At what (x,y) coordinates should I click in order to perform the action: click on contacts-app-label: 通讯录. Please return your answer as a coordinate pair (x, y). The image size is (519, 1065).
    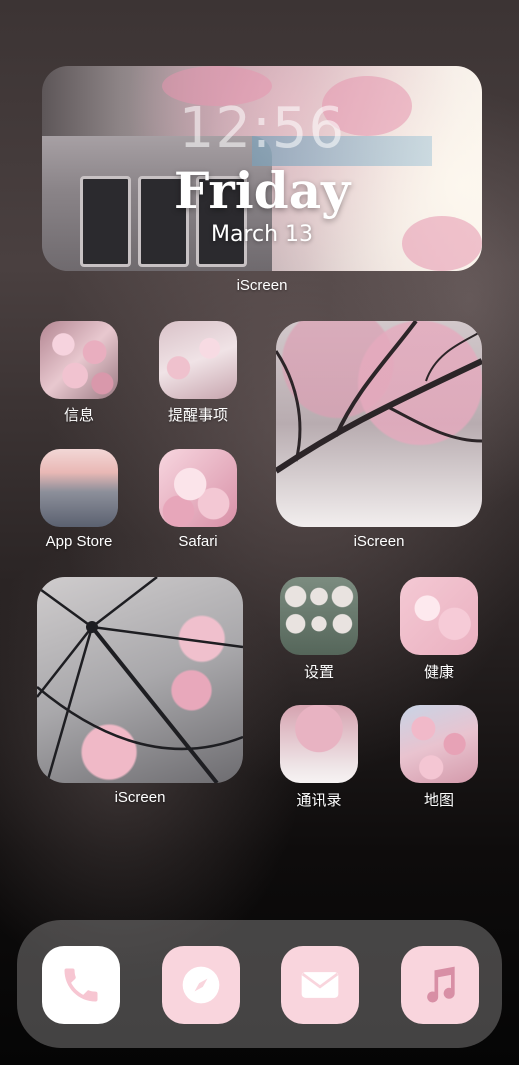
    Looking at the image, I should click on (319, 800).